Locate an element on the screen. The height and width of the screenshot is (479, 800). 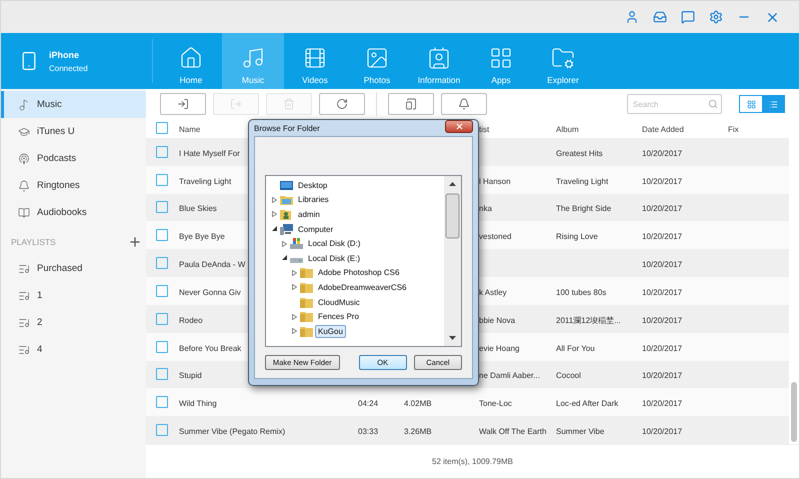
dialog-title: Browse For Folder is located at coordinates (287, 128).